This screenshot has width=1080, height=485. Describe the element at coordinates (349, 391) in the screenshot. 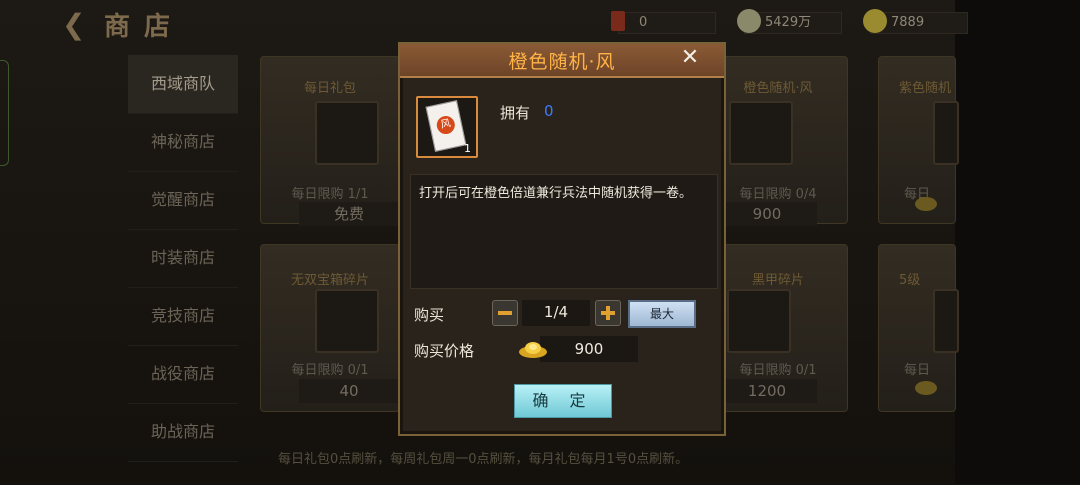

I see `card-price: 40` at that location.